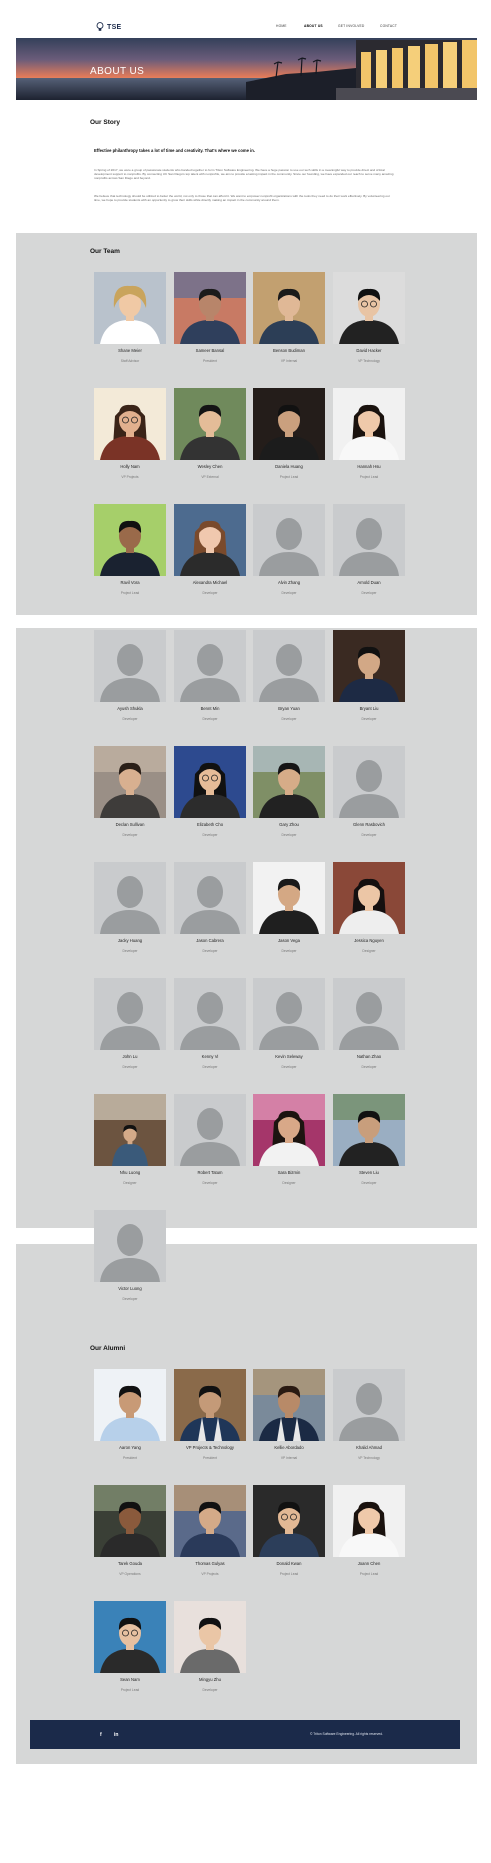 The width and height of the screenshot is (491, 1863). Describe the element at coordinates (116, 1735) in the screenshot. I see `linkedin-icon: in` at that location.